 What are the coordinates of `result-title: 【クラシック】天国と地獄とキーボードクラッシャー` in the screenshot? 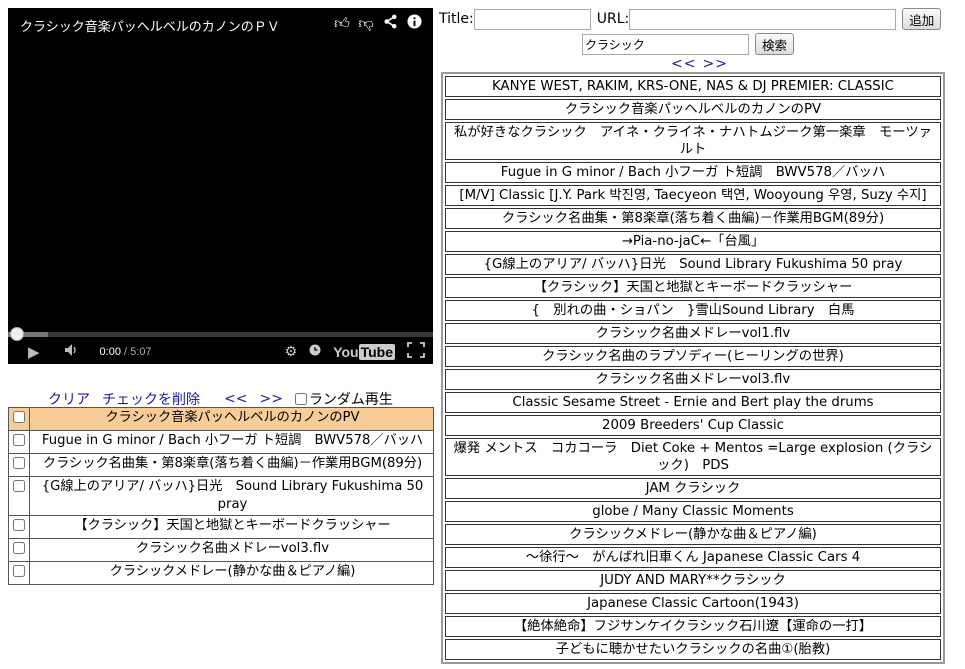 It's located at (693, 287).